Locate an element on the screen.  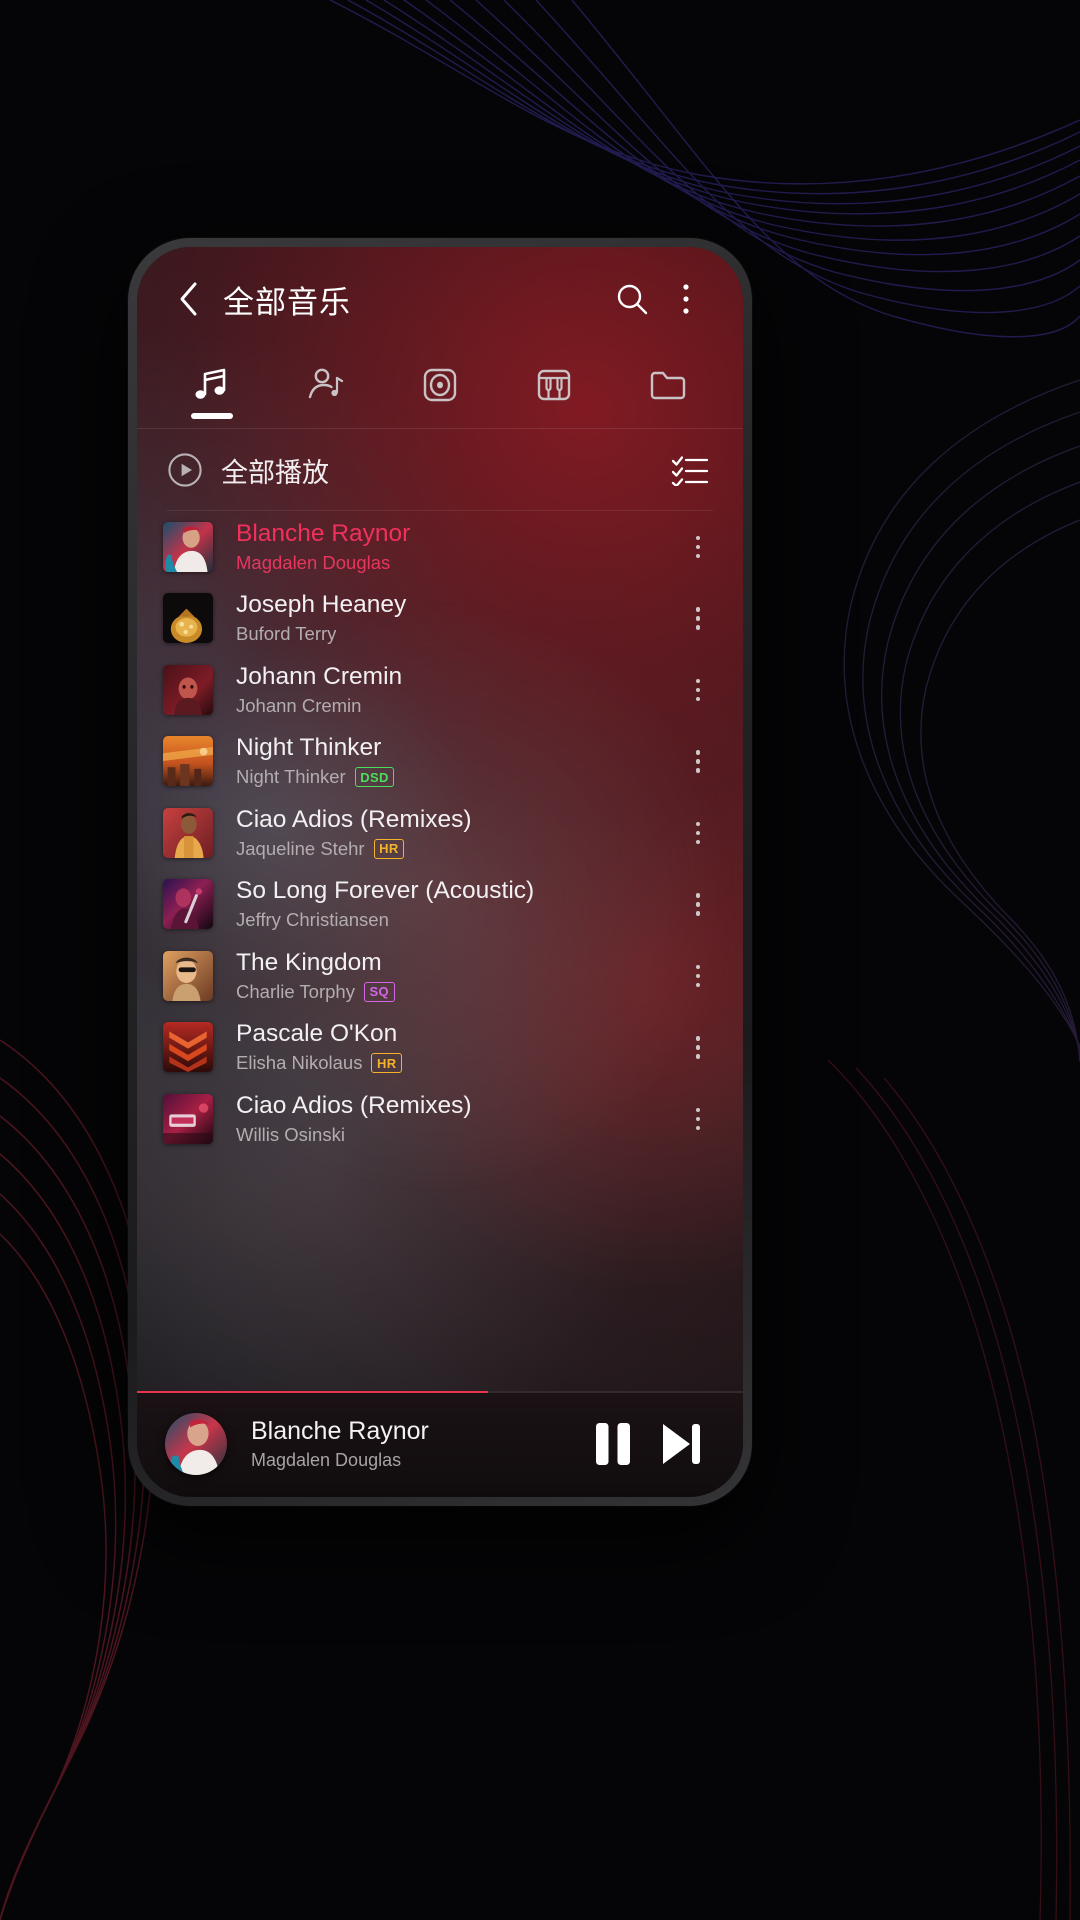
tab-albums is located at coordinates (440, 390).